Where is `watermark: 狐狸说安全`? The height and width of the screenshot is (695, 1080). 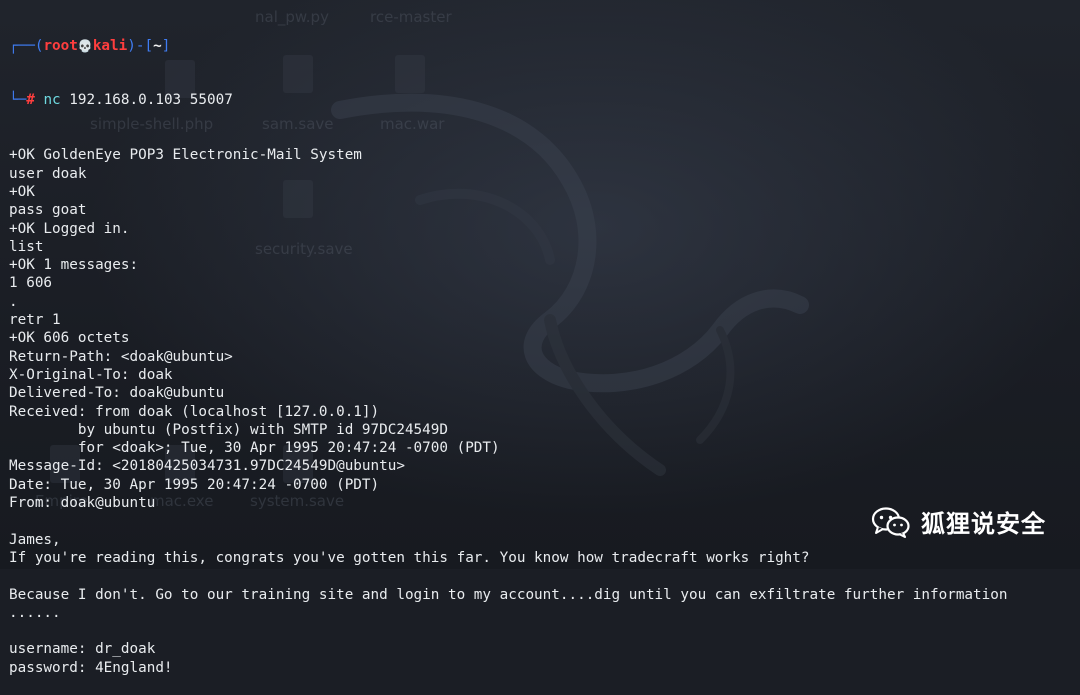 watermark: 狐狸说安全 is located at coordinates (958, 521).